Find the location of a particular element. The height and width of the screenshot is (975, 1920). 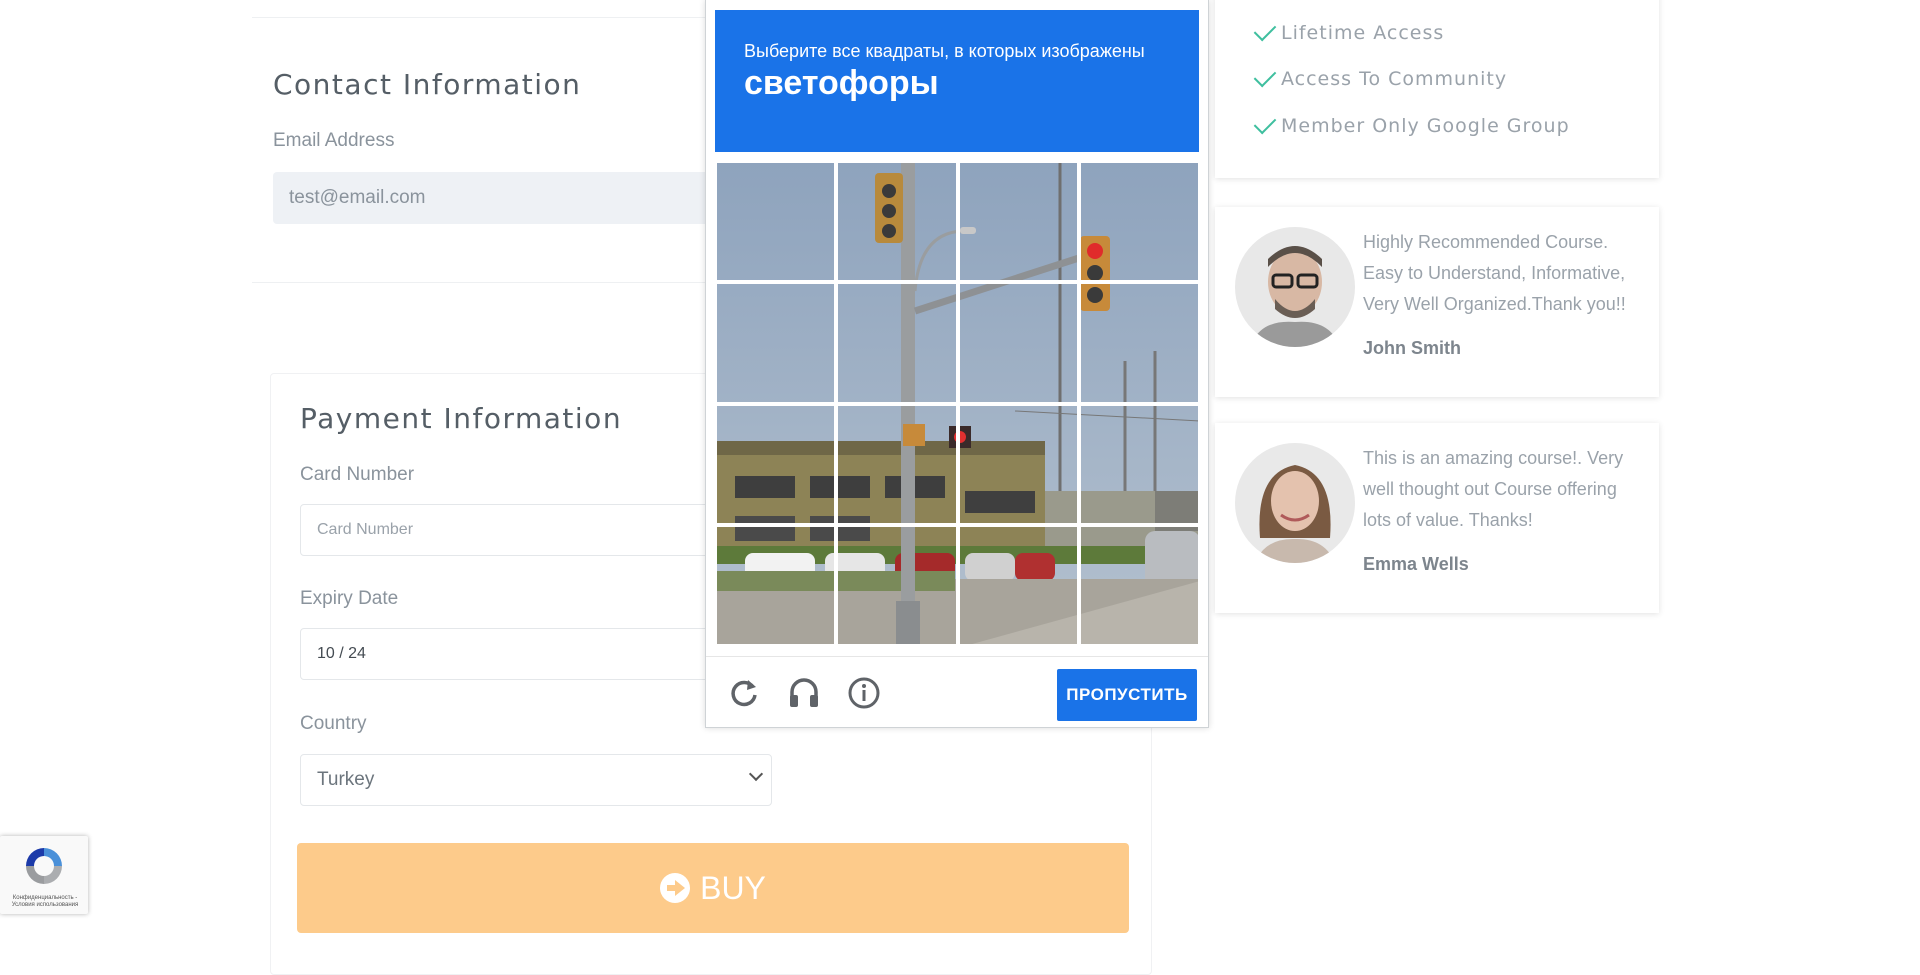

recaptcha-logo-icon is located at coordinates (44, 866).